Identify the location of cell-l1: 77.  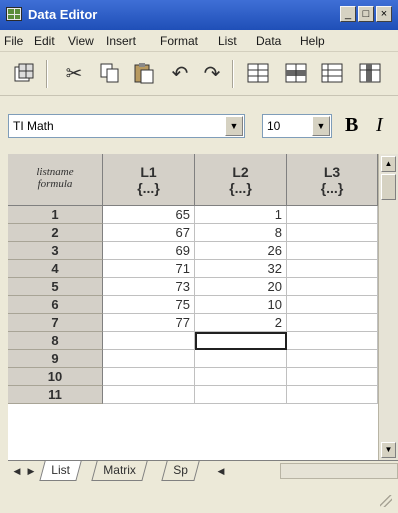
(149, 323).